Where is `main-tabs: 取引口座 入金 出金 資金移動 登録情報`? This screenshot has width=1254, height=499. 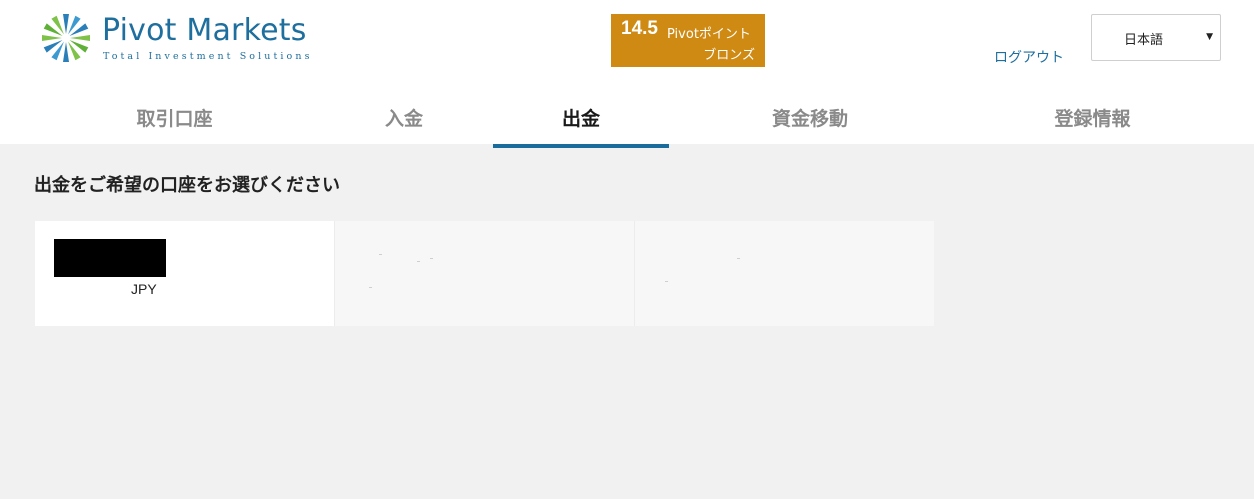
main-tabs: 取引口座 入金 出金 資金移動 登録情報 is located at coordinates (627, 122).